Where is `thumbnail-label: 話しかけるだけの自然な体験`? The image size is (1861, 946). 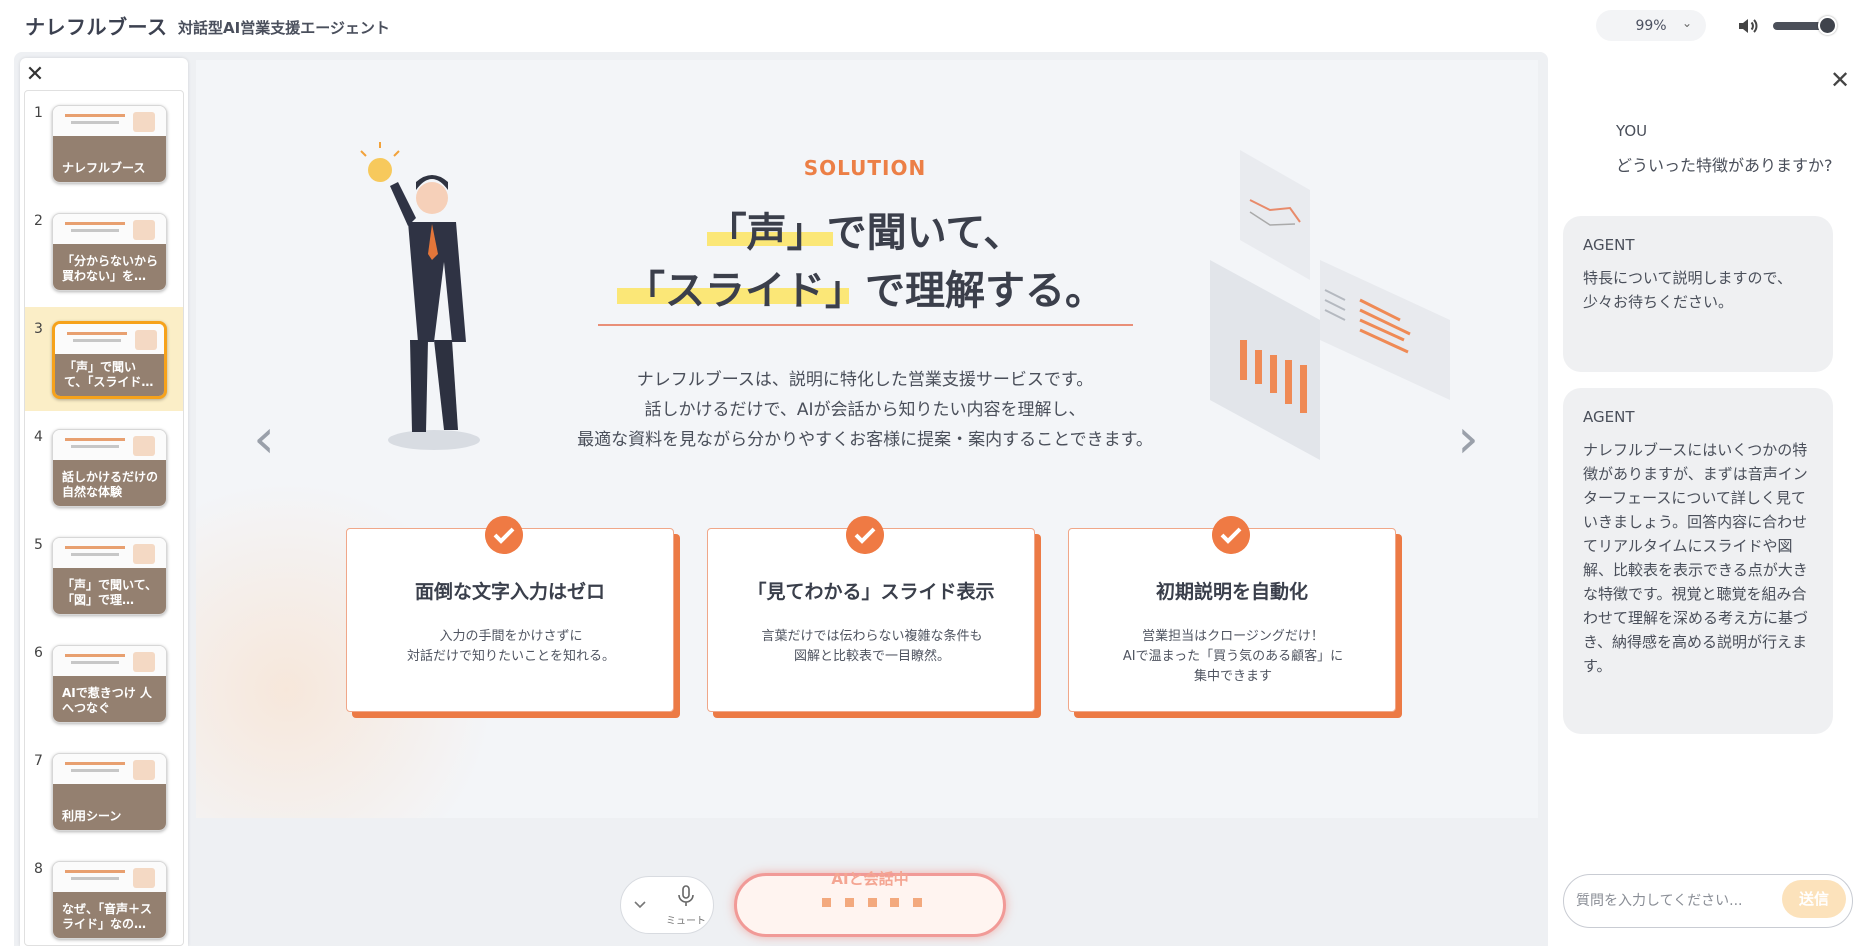 thumbnail-label: 話しかけるだけの自然な体験 is located at coordinates (110, 484).